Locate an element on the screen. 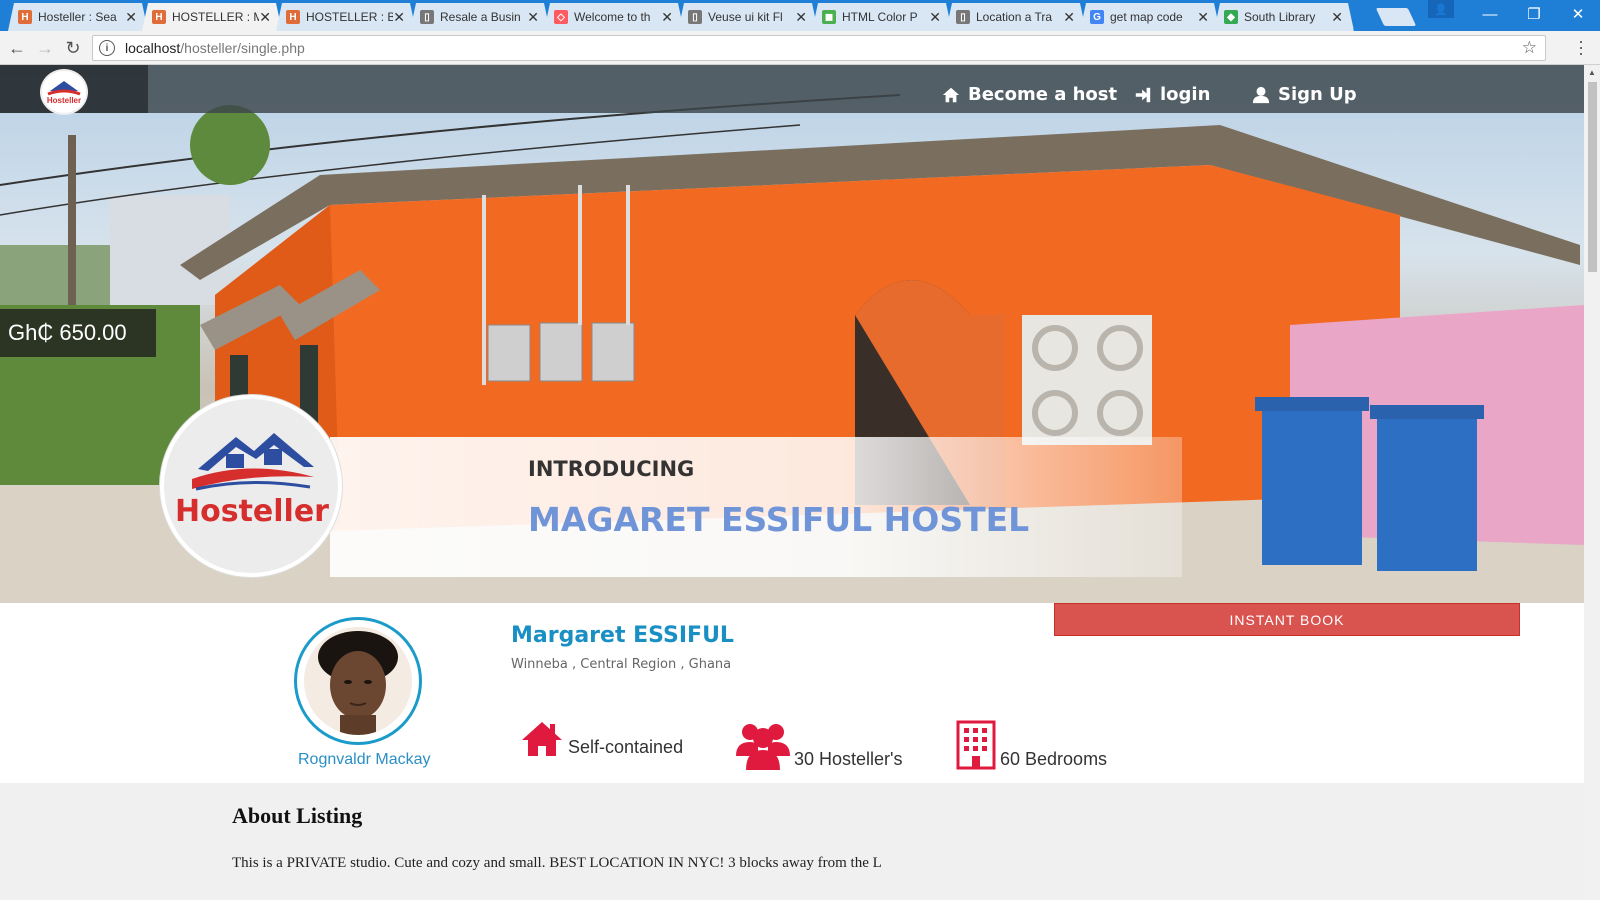  back-icon: ← is located at coordinates (17, 48).